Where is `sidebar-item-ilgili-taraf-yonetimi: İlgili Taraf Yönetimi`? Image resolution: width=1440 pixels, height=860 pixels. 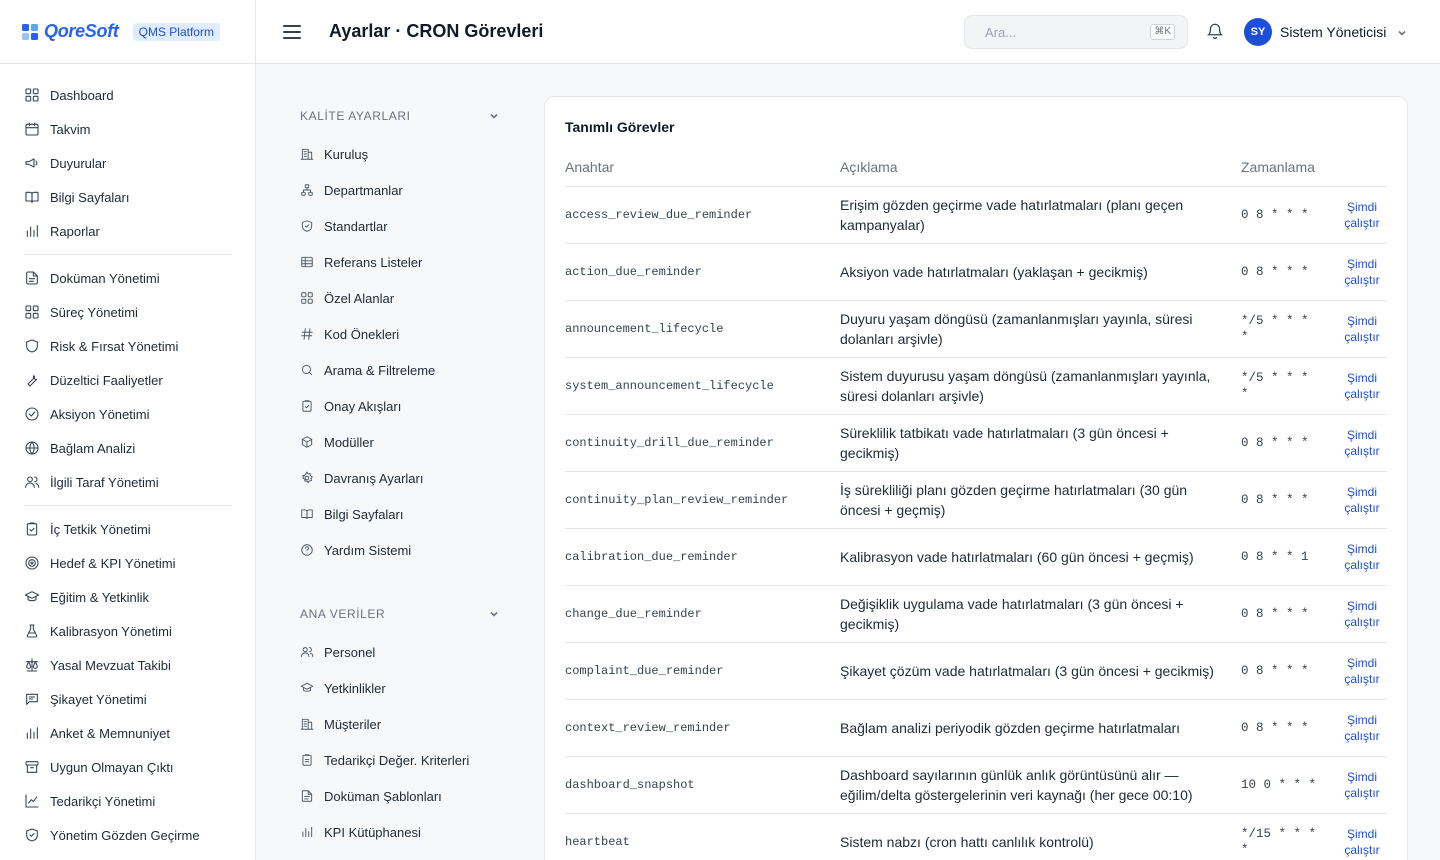 sidebar-item-ilgili-taraf-yonetimi: İlgili Taraf Yönetimi is located at coordinates (127, 482).